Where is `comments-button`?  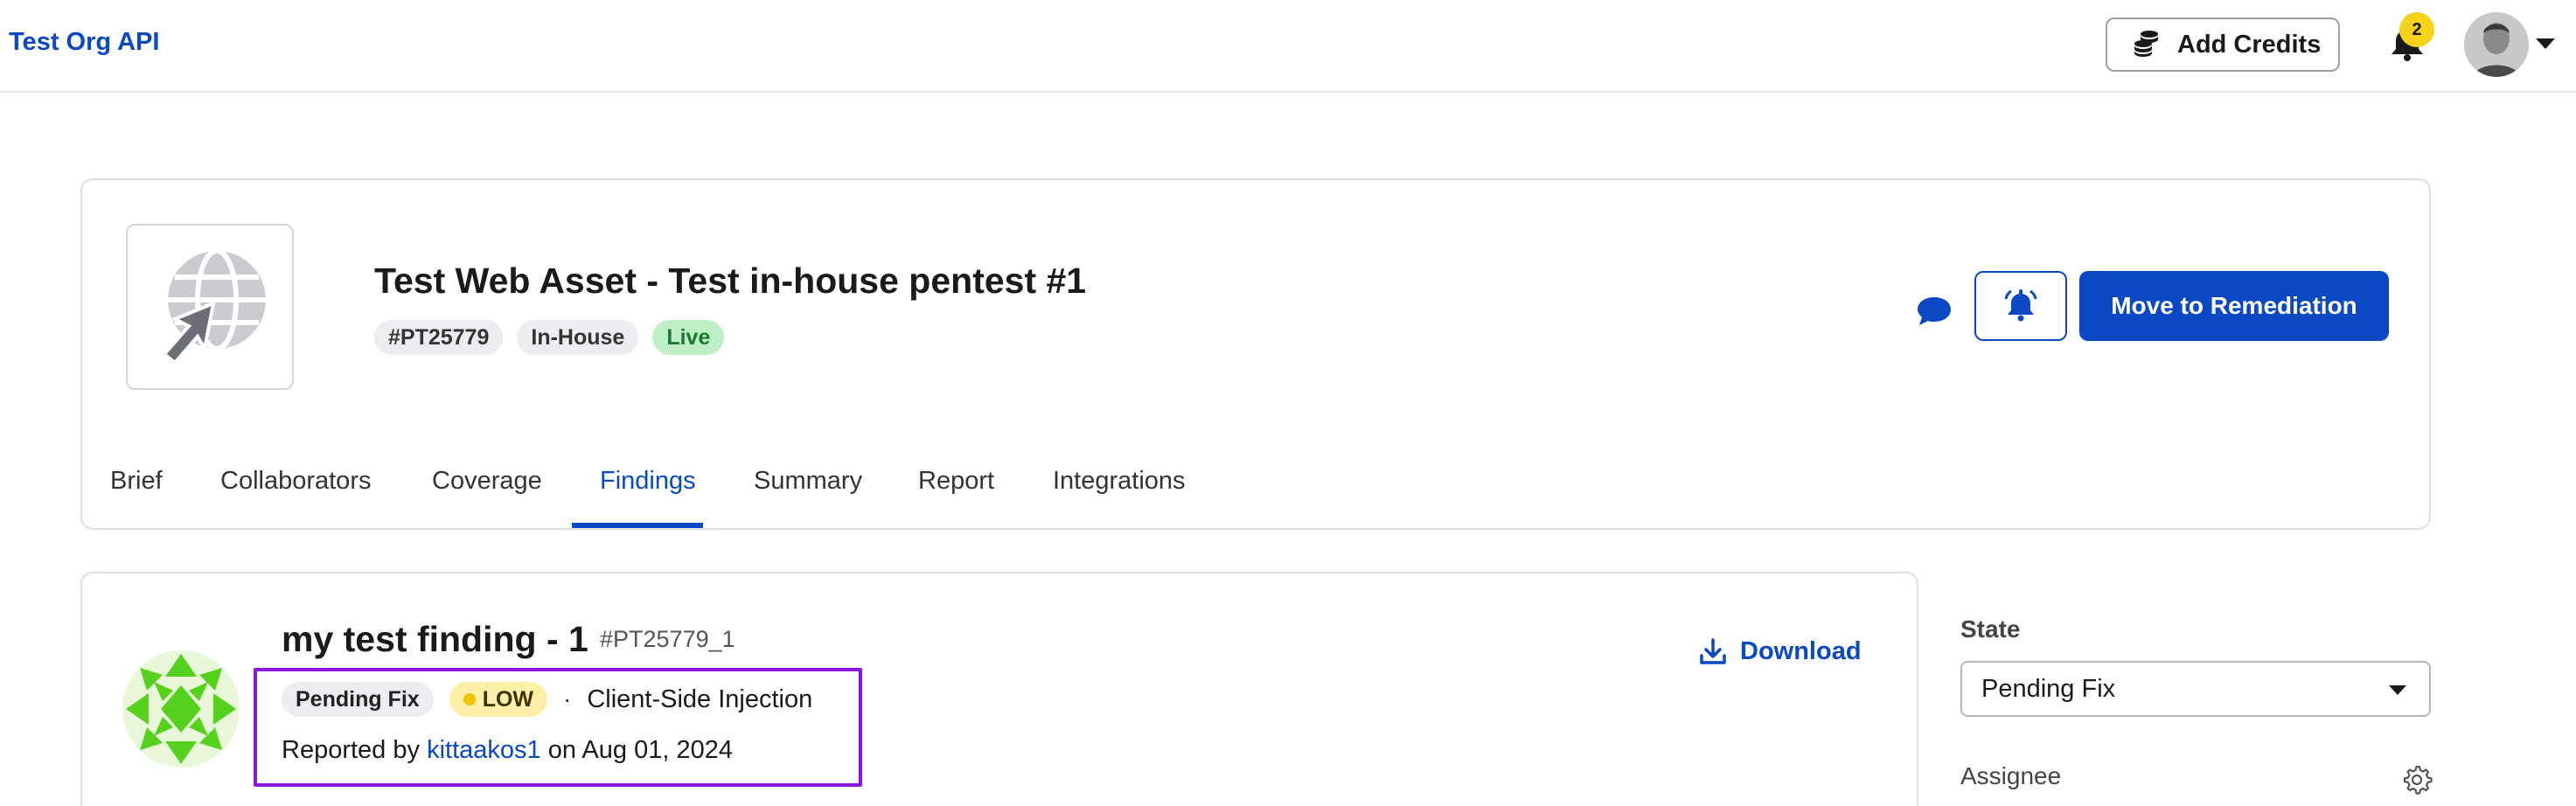
comments-button is located at coordinates (1934, 311).